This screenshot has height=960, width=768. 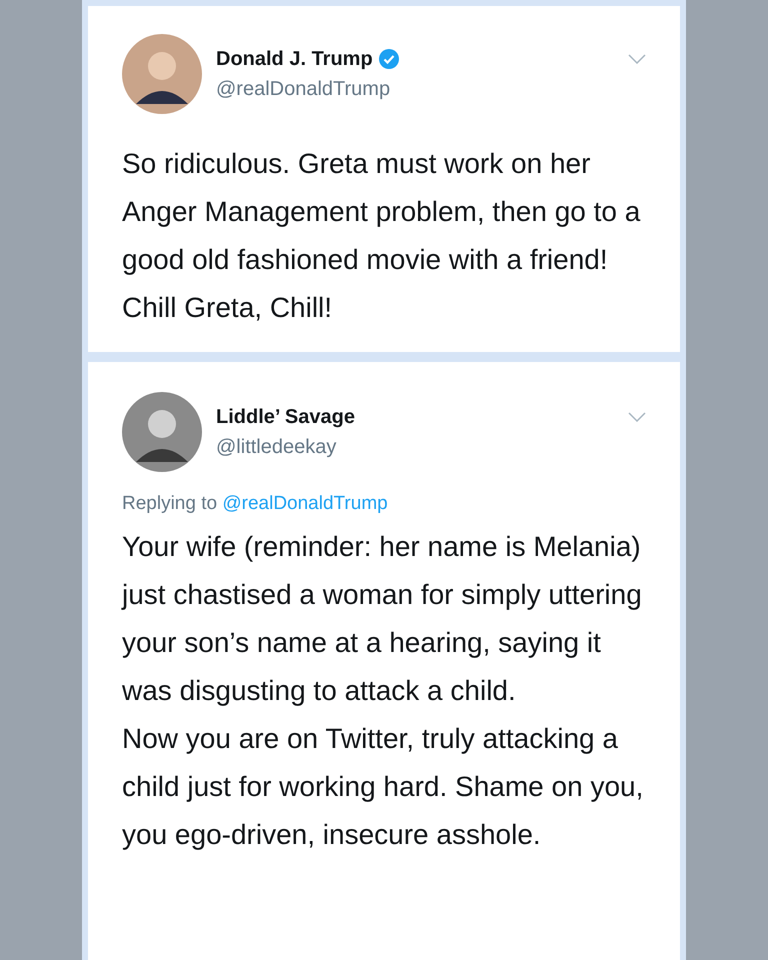 What do you see at coordinates (277, 447) in the screenshot?
I see `user-handle: @littledeekay` at bounding box center [277, 447].